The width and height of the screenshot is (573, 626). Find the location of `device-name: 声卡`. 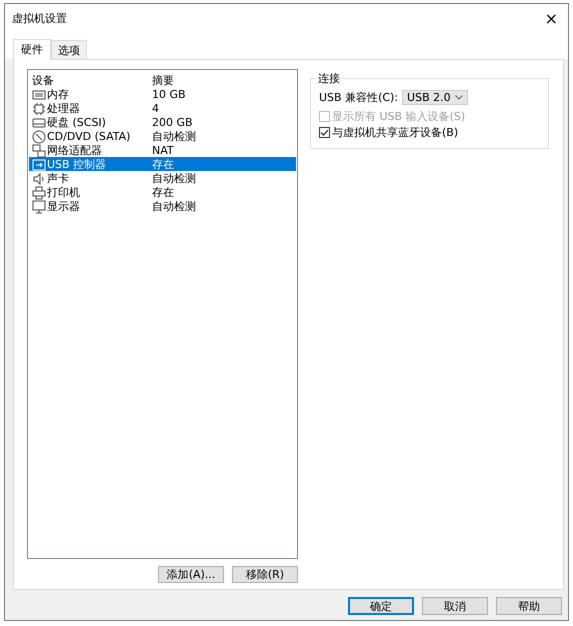

device-name: 声卡 is located at coordinates (58, 178).